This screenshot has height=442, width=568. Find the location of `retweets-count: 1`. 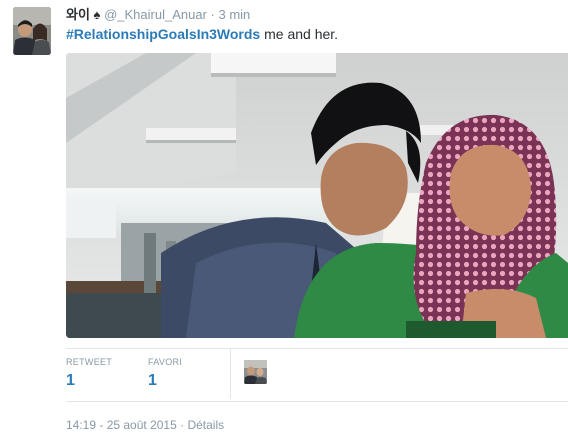

retweets-count: 1 is located at coordinates (70, 380).